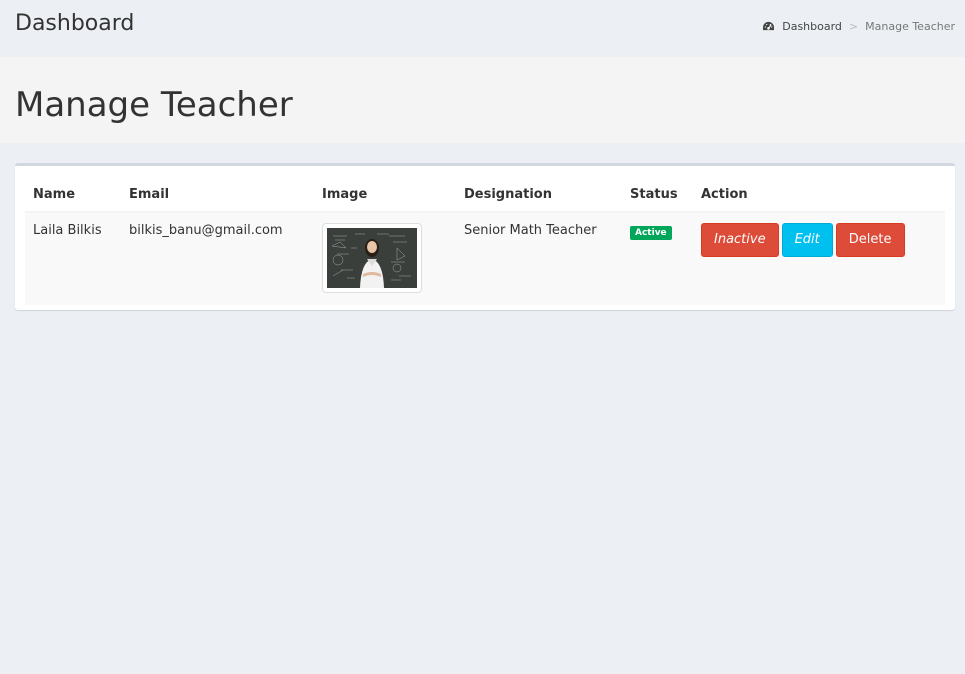 The width and height of the screenshot is (965, 674). Describe the element at coordinates (73, 258) in the screenshot. I see `cell-name: Laila Bilkis` at that location.